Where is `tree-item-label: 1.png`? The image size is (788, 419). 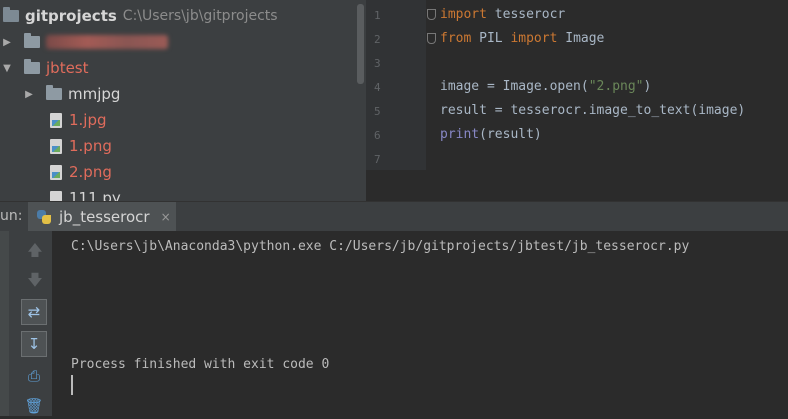 tree-item-label: 1.png is located at coordinates (90, 146).